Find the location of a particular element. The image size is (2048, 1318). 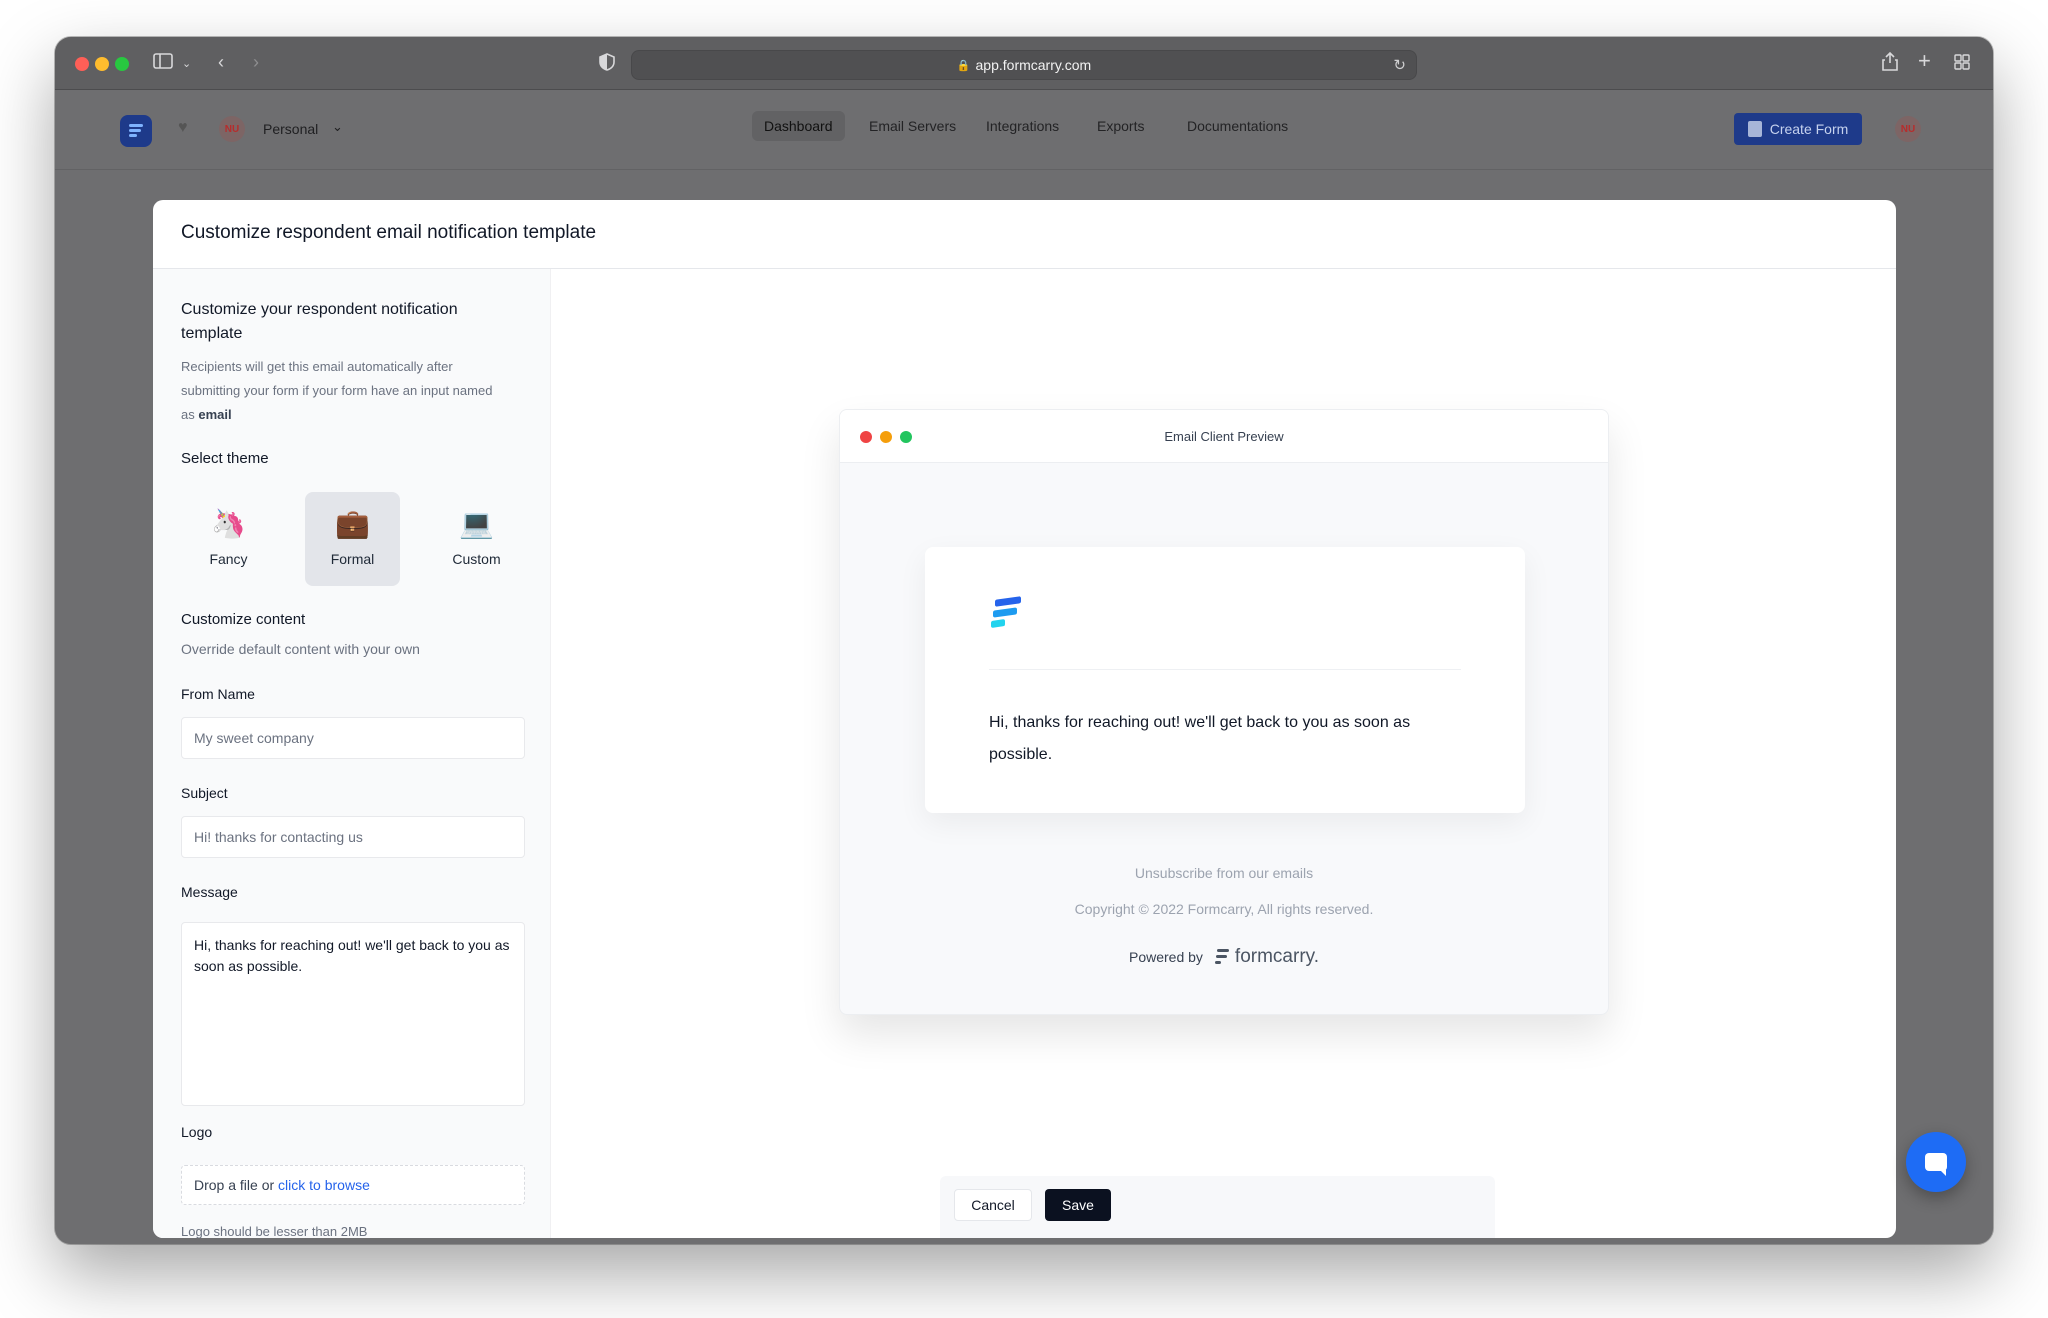

address-bar: 🔒 app.formcarry.com ↻ is located at coordinates (1024, 65).